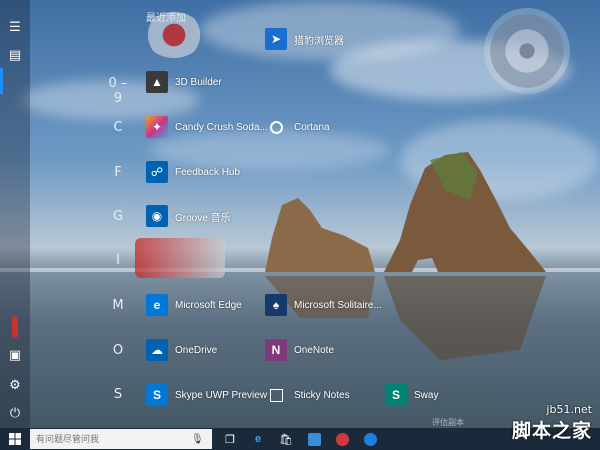 This screenshot has height=450, width=600. Describe the element at coordinates (118, 172) in the screenshot. I see `section-letter-f: F` at that location.